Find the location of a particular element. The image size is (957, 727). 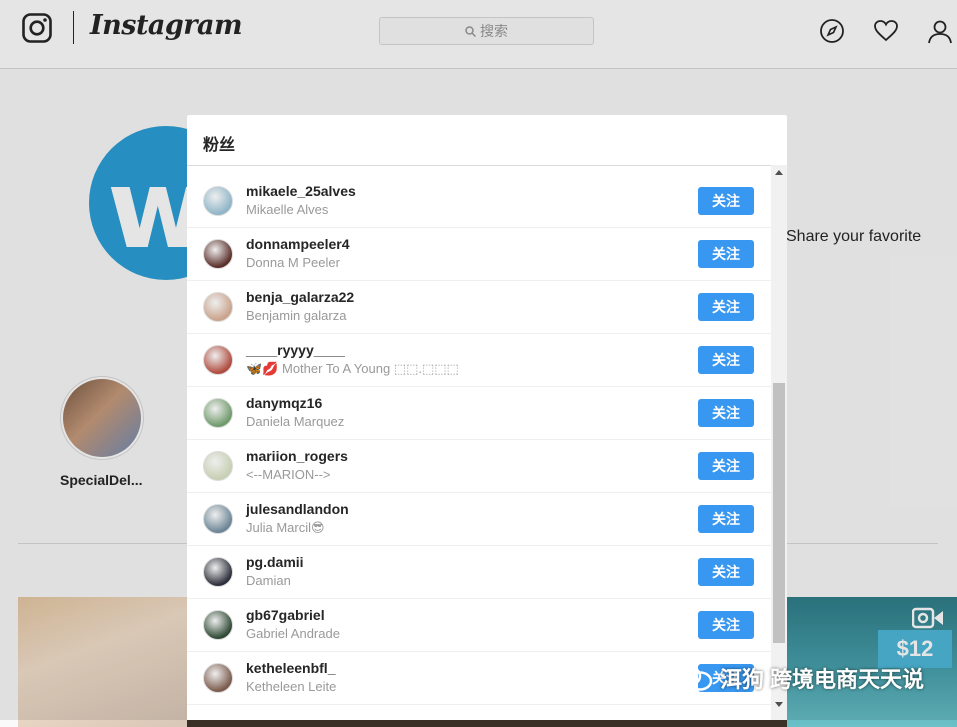

modal-header: 粉丝 is located at coordinates (487, 140).